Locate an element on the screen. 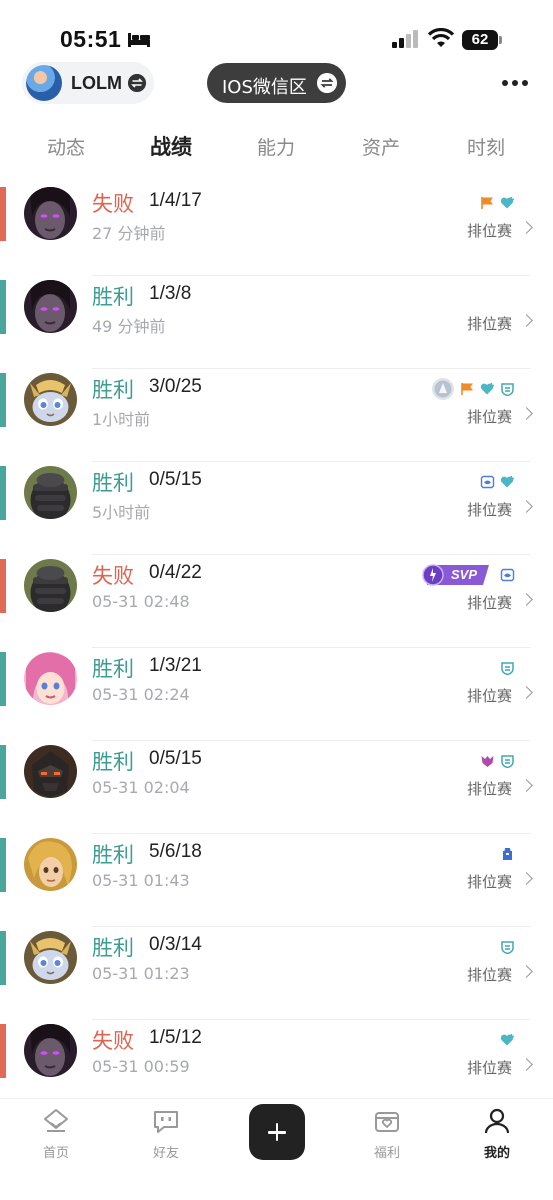  match-time: 05-31 00:59 is located at coordinates (141, 1066).